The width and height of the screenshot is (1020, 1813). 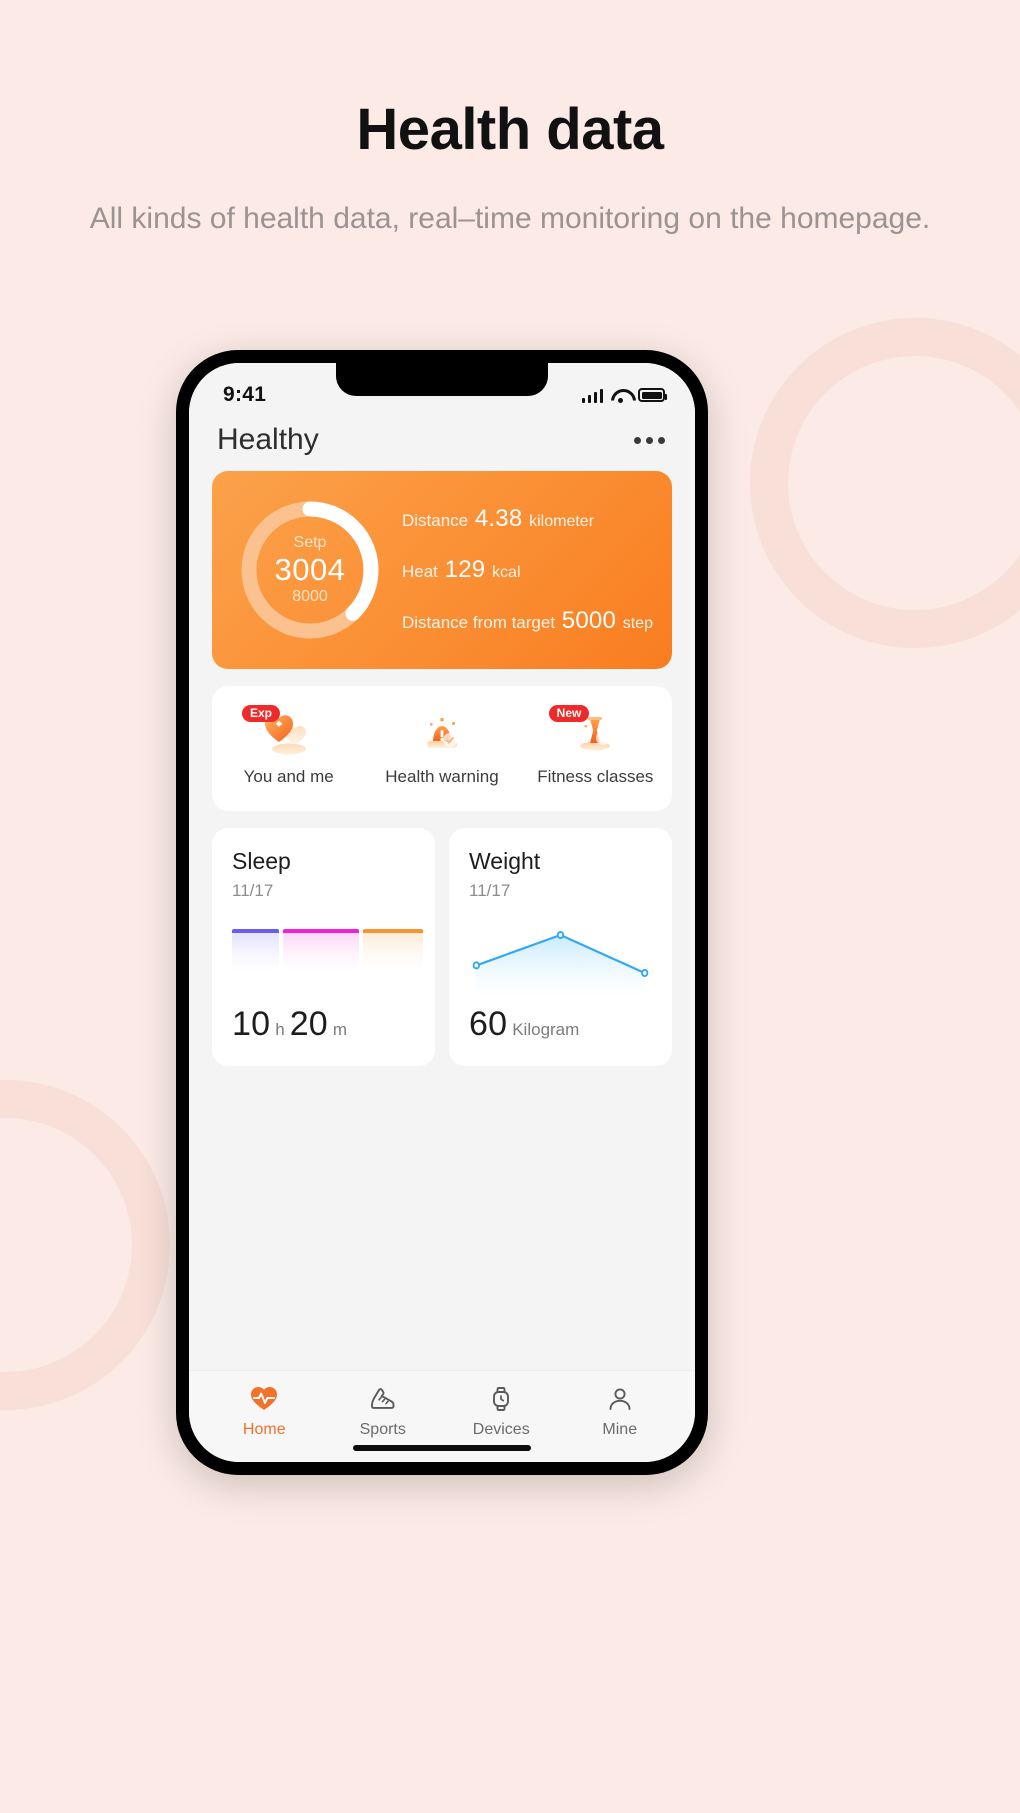 I want to click on step-value: 3004, so click(x=310, y=569).